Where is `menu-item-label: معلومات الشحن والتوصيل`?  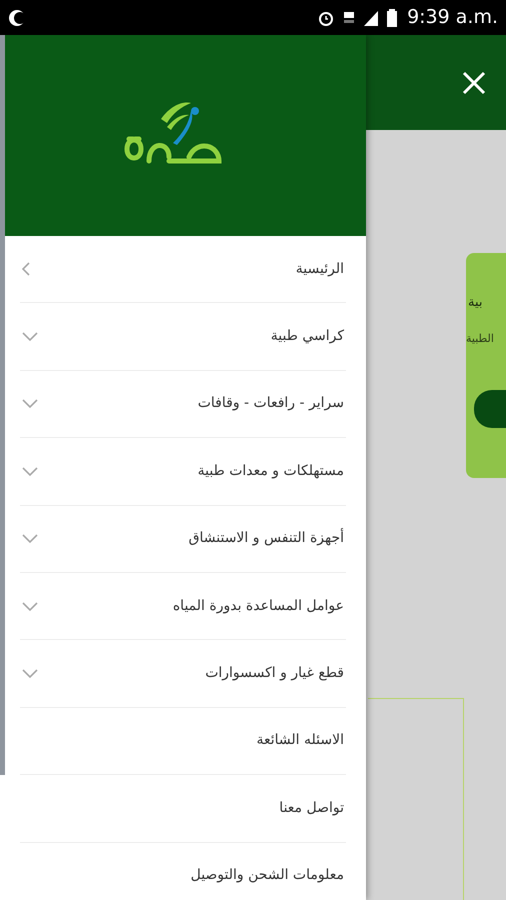 menu-item-label: معلومات الشحن والتوصيل is located at coordinates (267, 876).